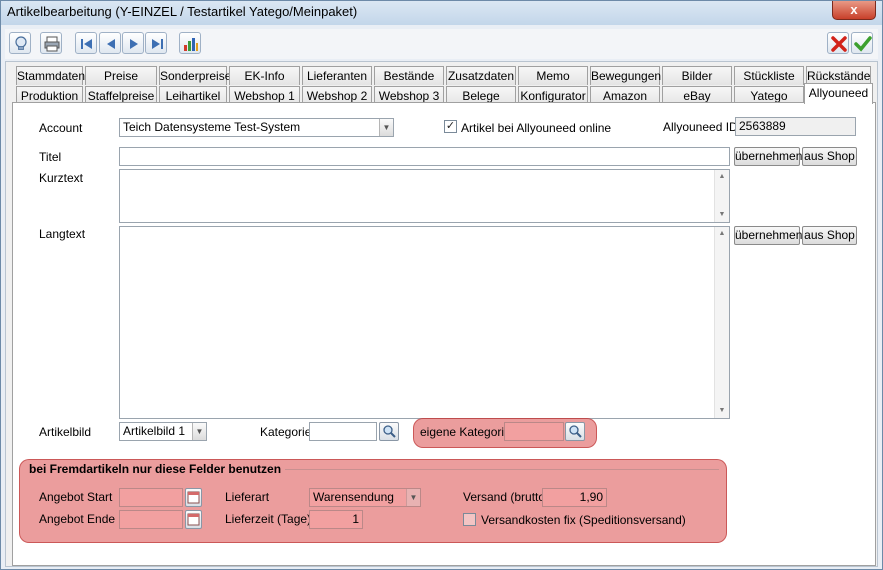  I want to click on lieferart-select: Warensendung ▼, so click(365, 497).